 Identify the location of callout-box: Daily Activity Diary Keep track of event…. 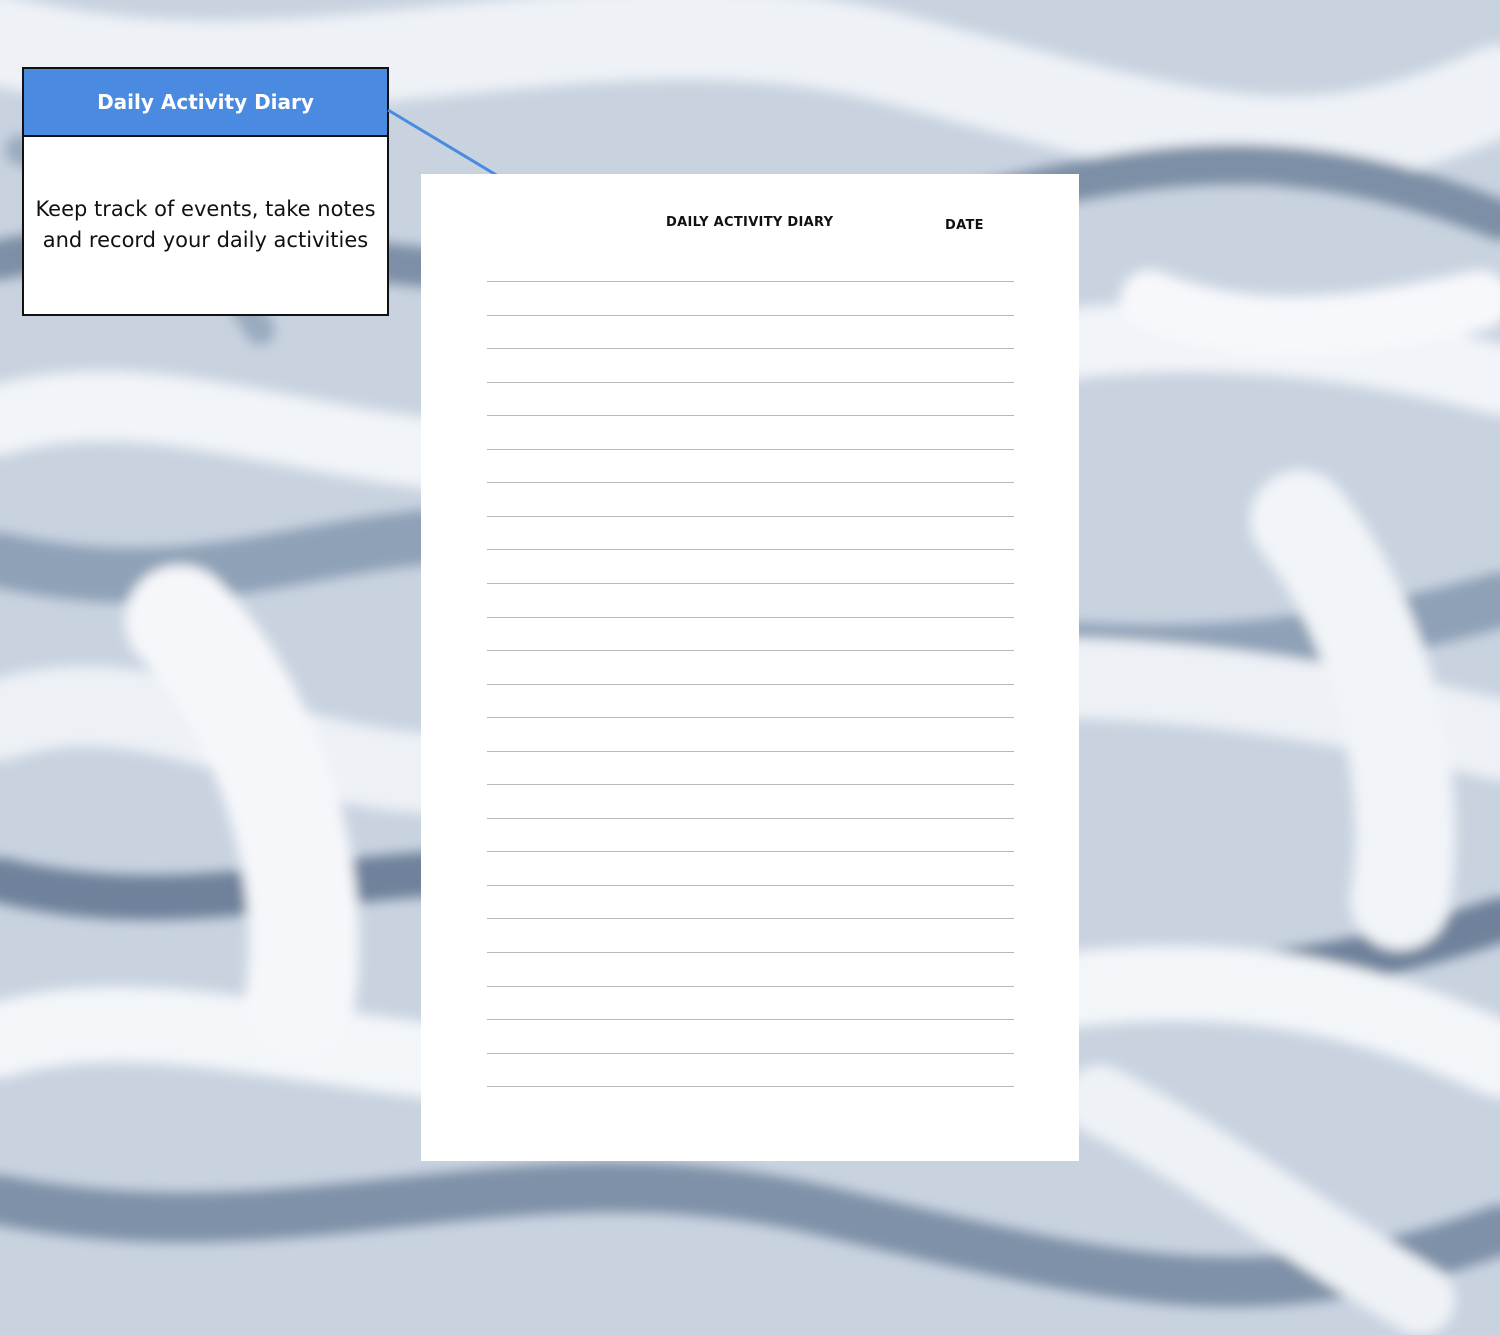
(205, 191).